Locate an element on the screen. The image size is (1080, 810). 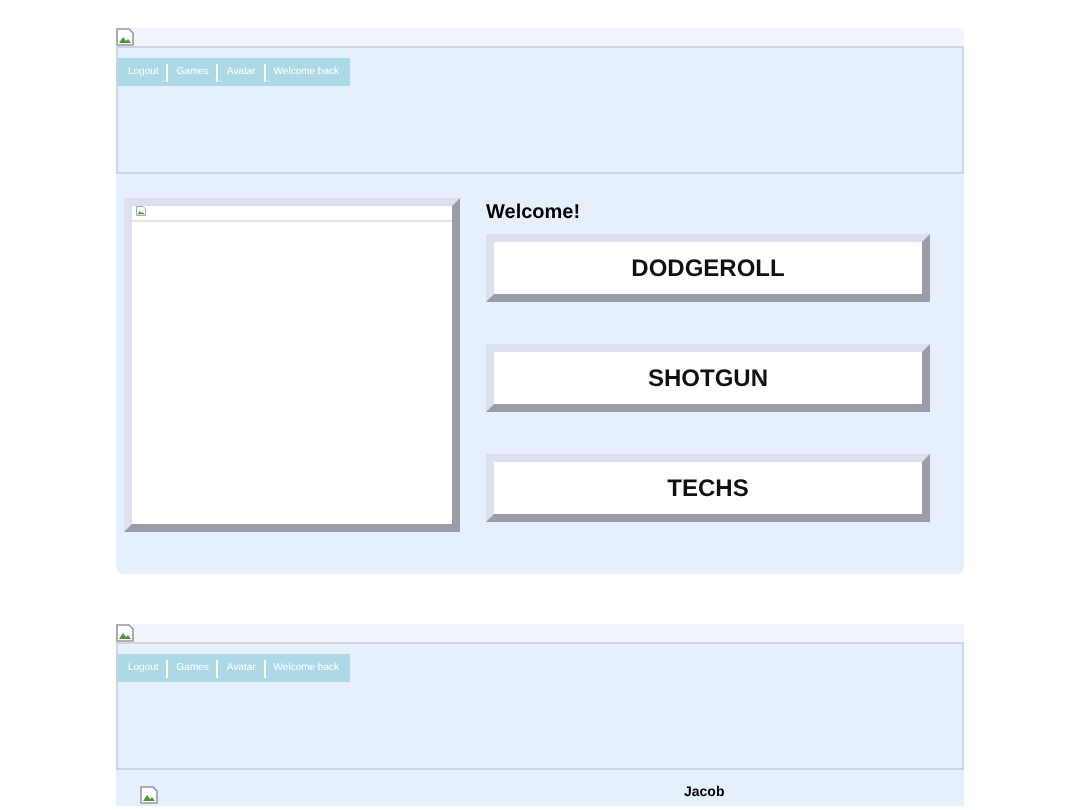
menu-button: SHOTGUN is located at coordinates (708, 378).